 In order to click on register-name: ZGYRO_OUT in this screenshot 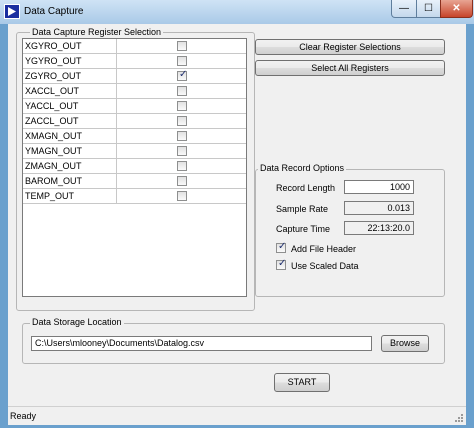, I will do `click(53, 76)`.